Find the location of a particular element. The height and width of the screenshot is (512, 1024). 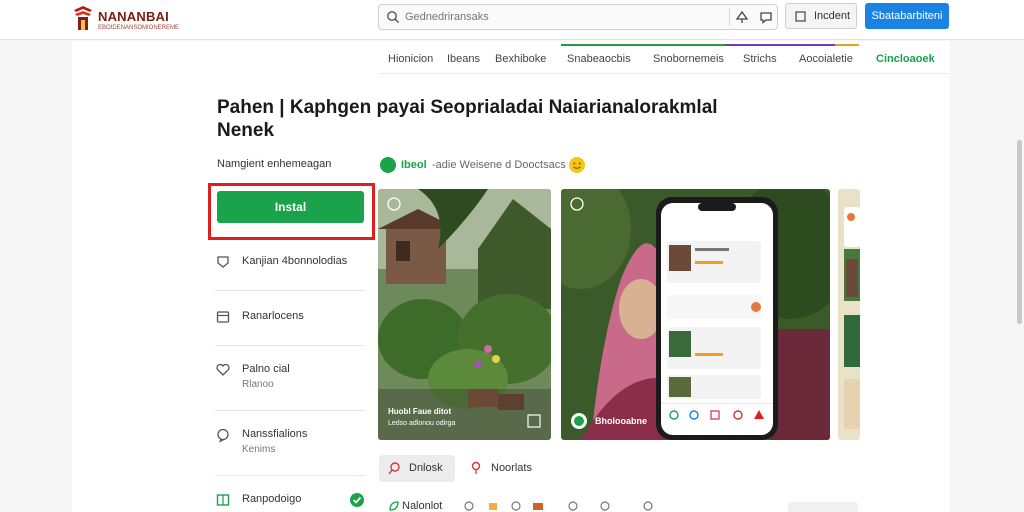

sidebar-item-label: Nanssfialions is located at coordinates (275, 434).